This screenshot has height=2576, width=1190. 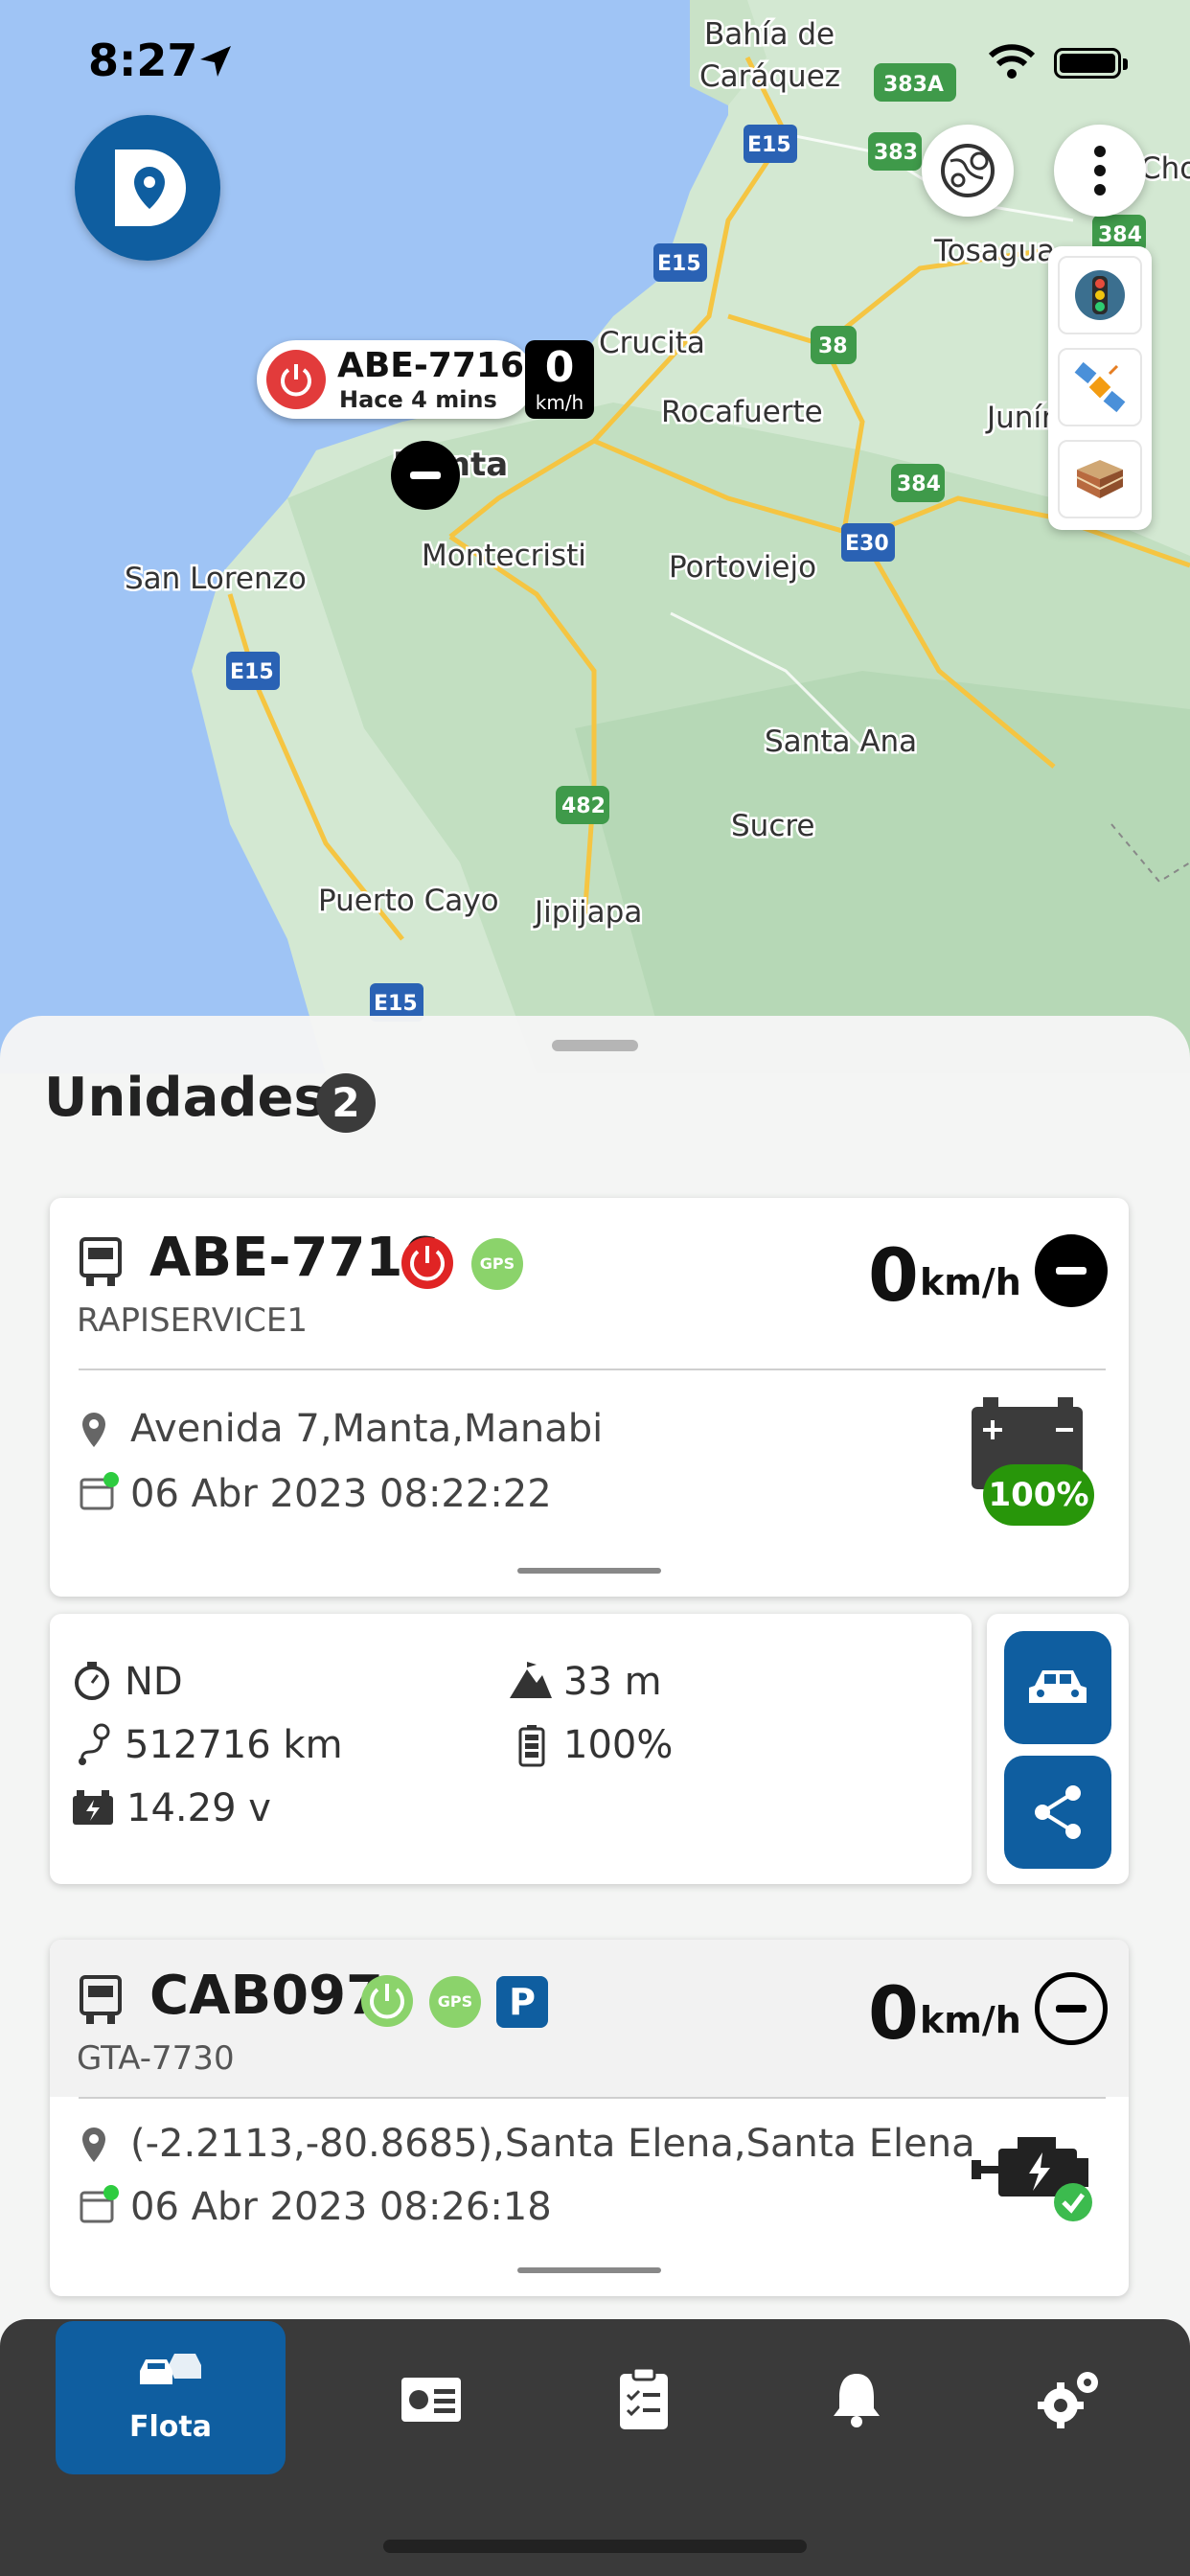 I want to click on traffic-layer-button, so click(x=1100, y=295).